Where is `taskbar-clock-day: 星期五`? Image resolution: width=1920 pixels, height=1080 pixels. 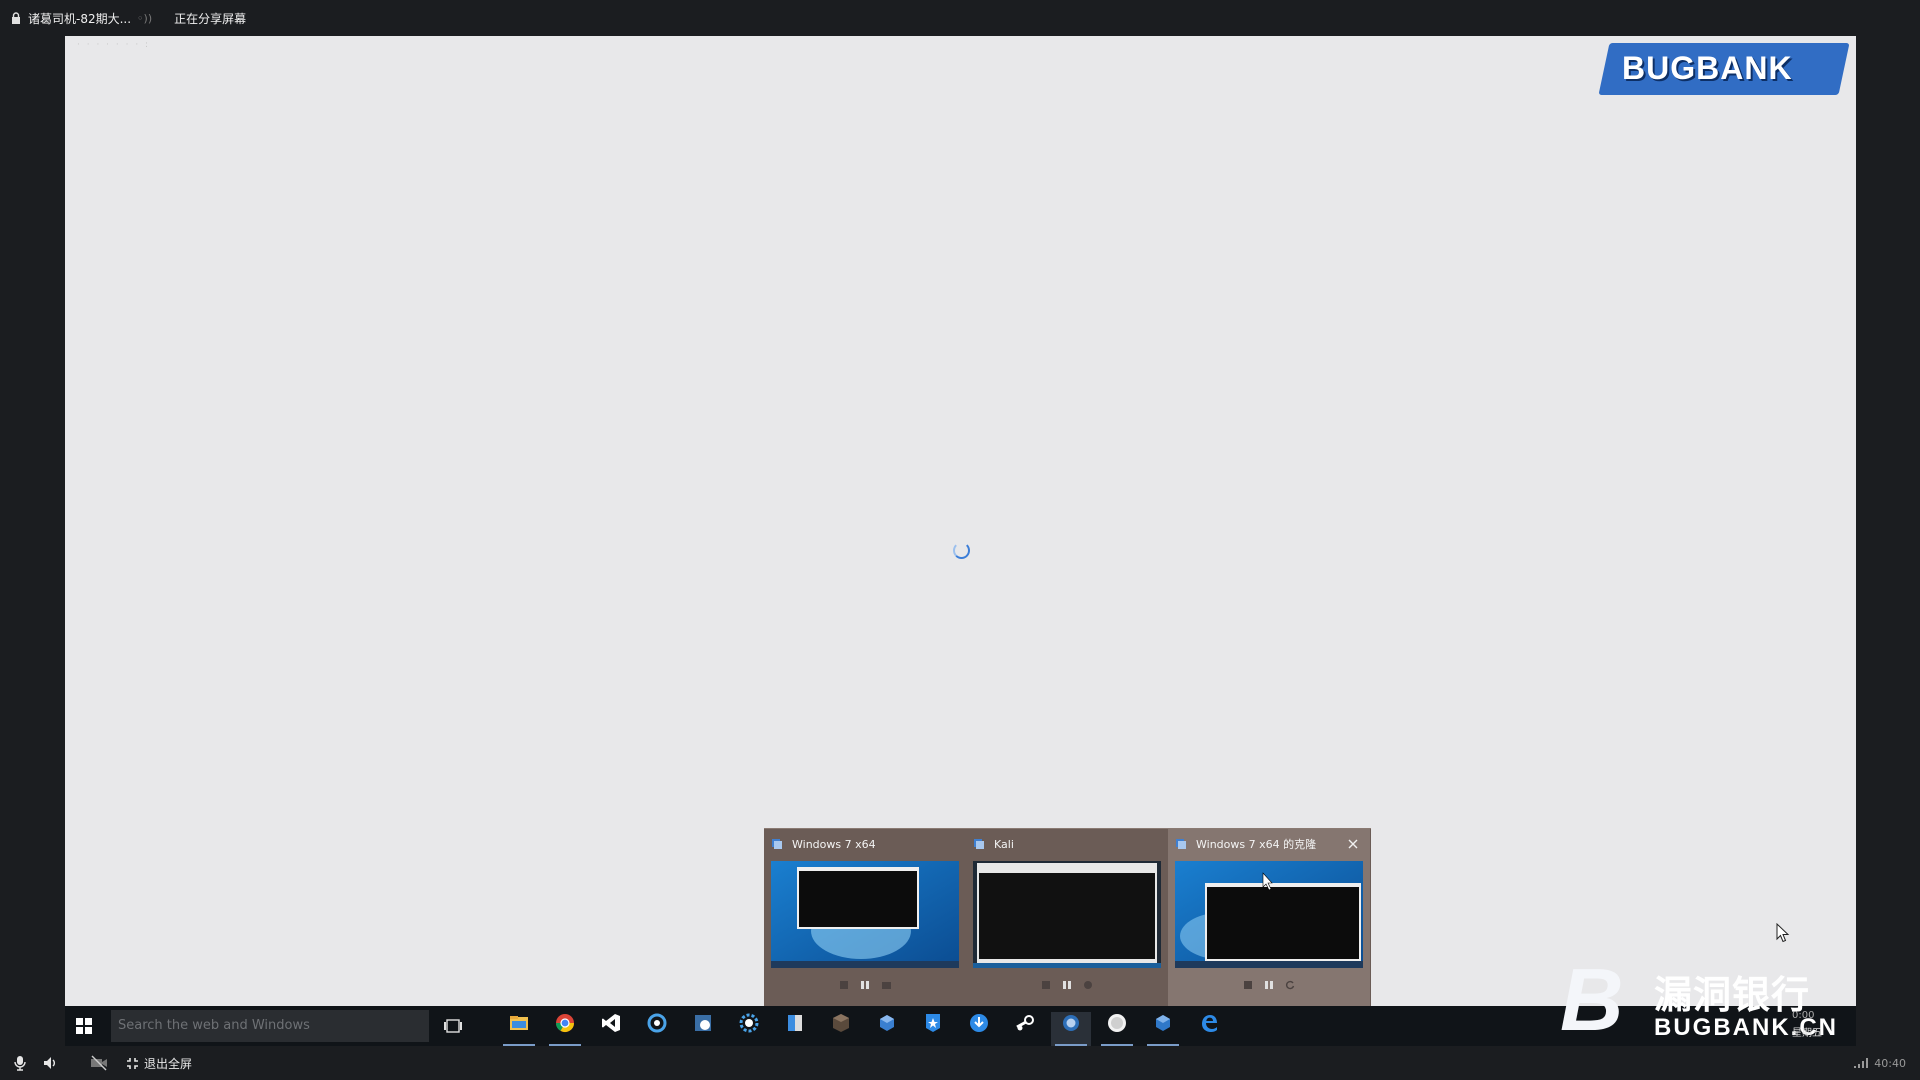 taskbar-clock-day: 星期五 is located at coordinates (1807, 1033).